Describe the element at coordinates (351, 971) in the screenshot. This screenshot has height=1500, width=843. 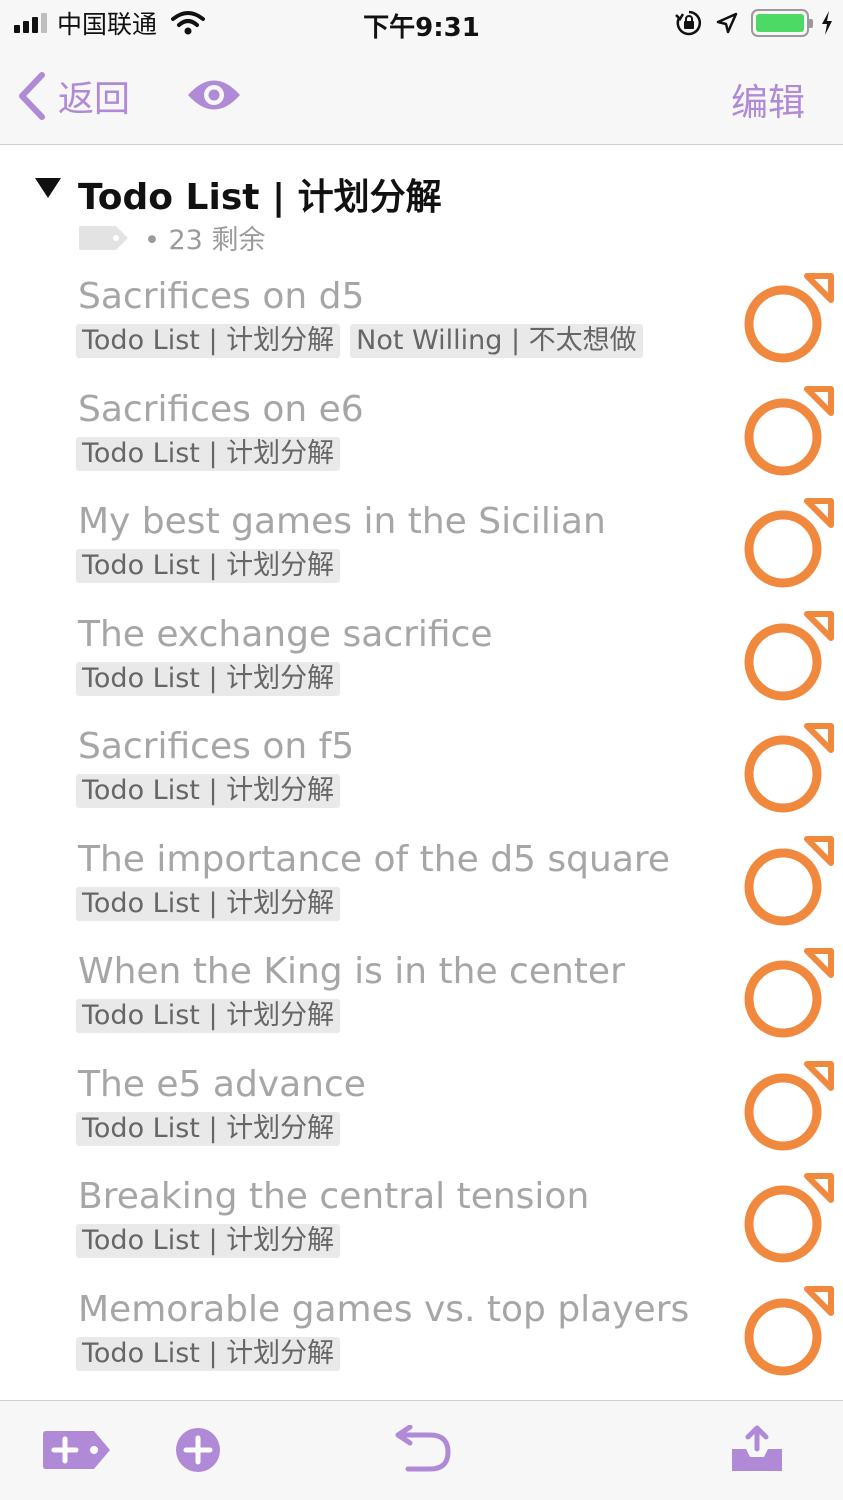
I see `item-title: When the King is in the center` at that location.